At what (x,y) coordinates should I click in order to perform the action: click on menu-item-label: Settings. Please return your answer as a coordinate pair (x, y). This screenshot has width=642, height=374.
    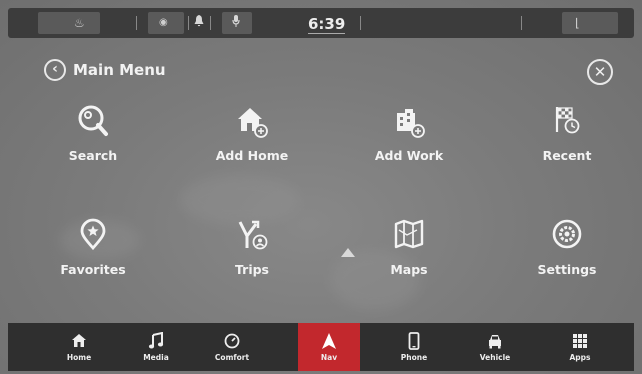
    Looking at the image, I should click on (567, 269).